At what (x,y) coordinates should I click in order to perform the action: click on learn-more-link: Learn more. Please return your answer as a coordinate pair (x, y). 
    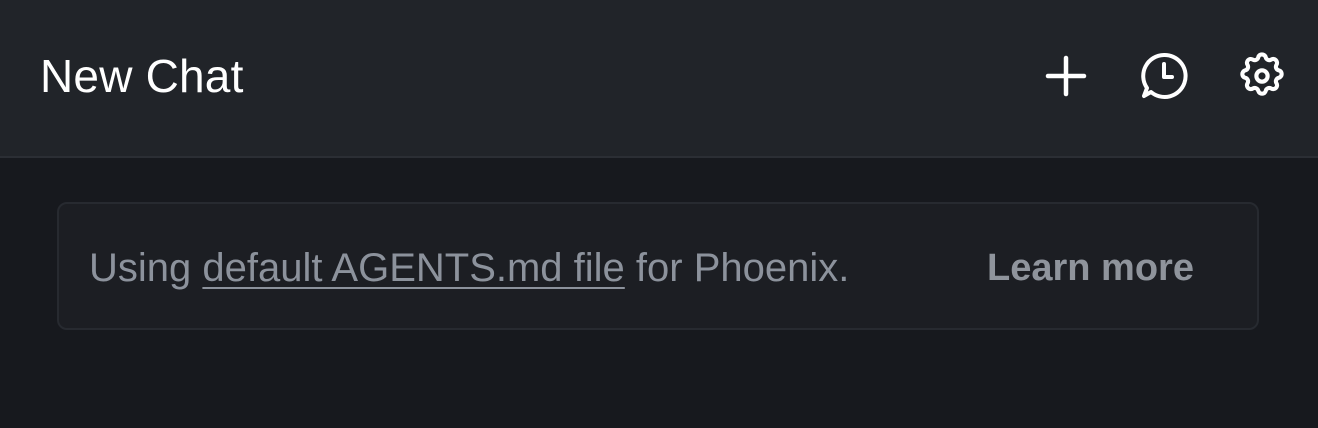
    Looking at the image, I should click on (1090, 268).